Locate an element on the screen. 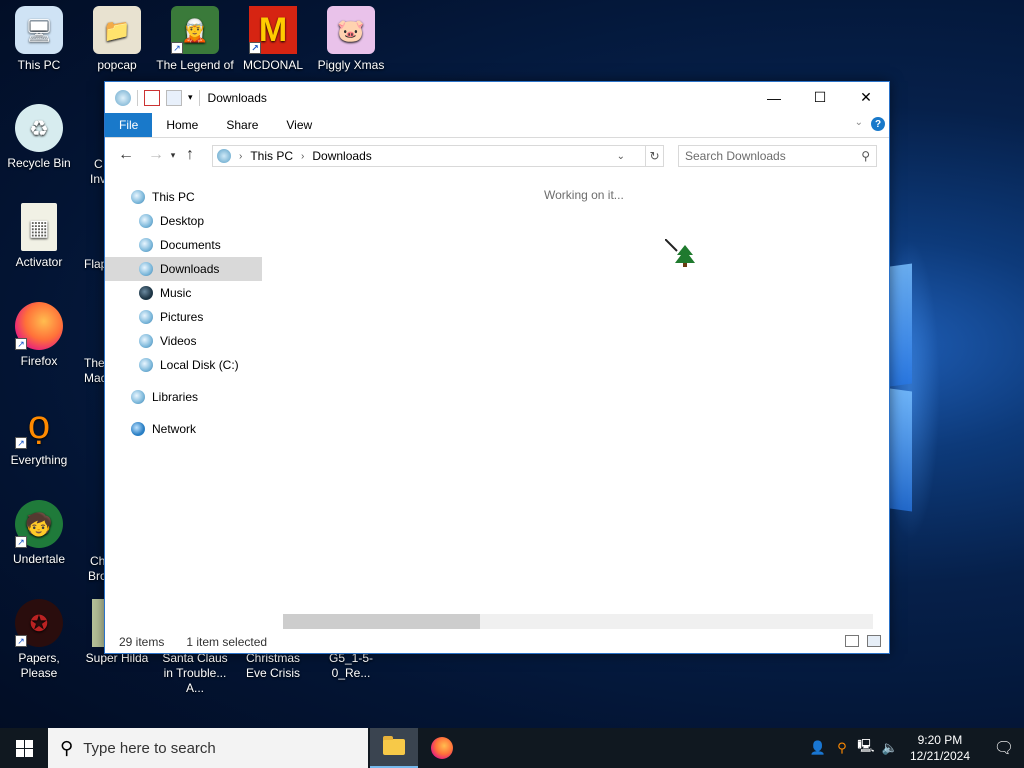 The image size is (1024, 768). new-folder-icon is located at coordinates (174, 97).